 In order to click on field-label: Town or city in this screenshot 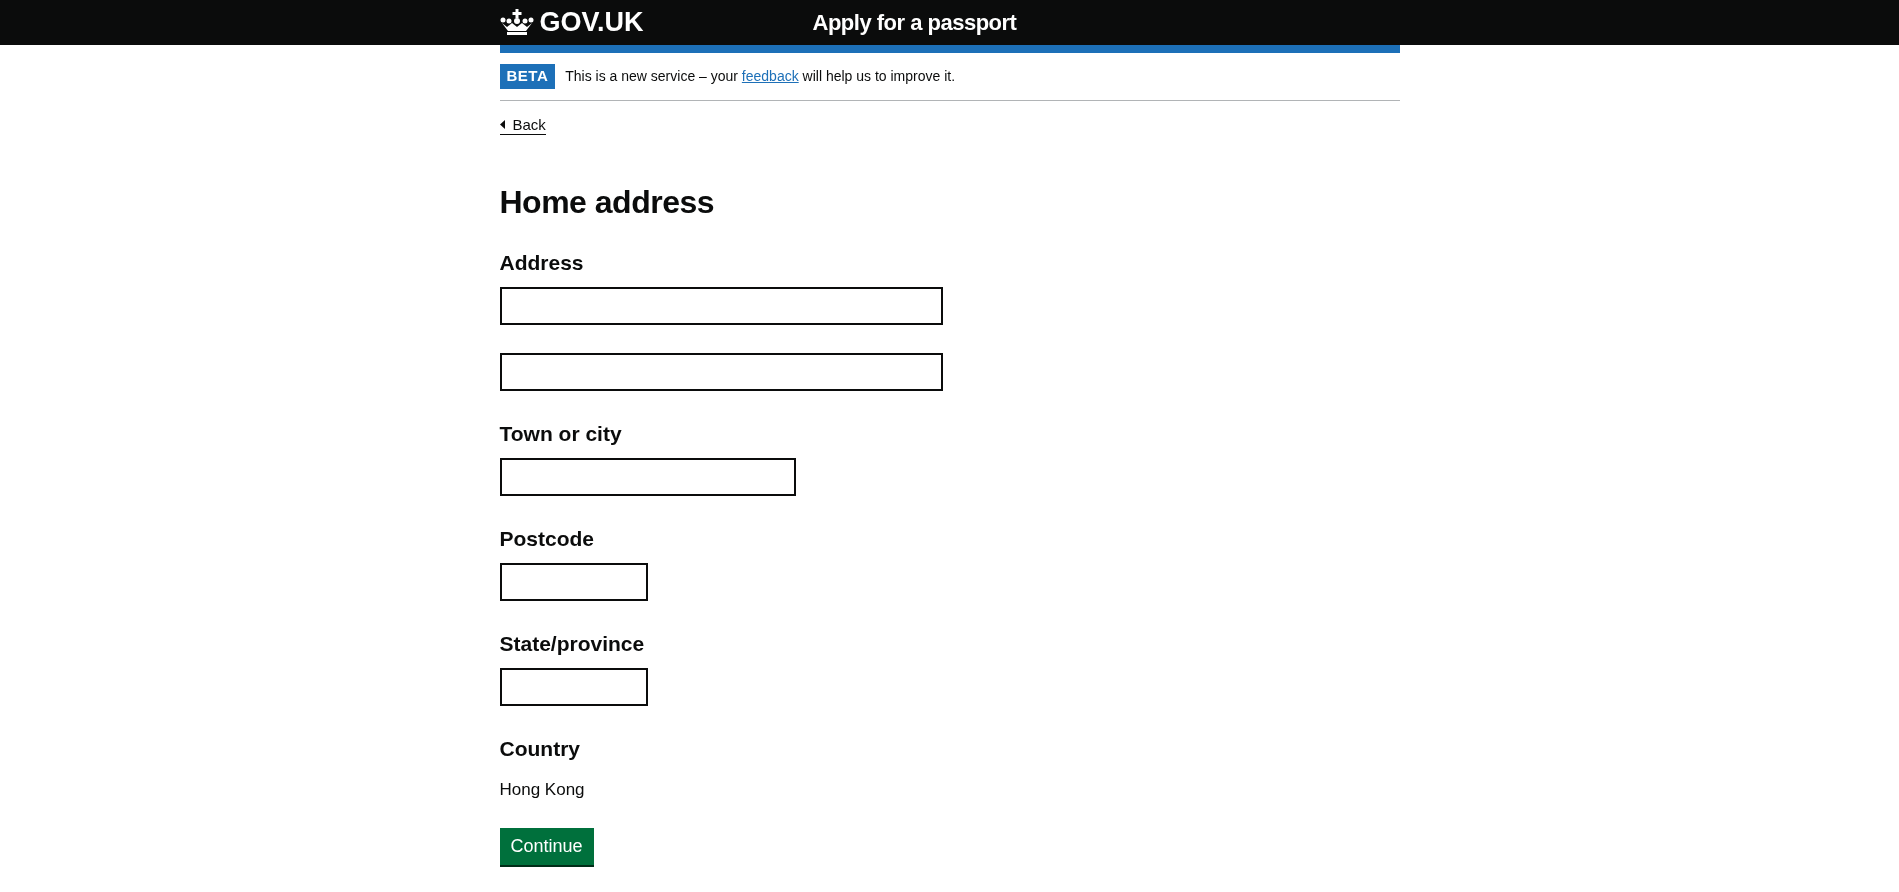, I will do `click(561, 433)`.